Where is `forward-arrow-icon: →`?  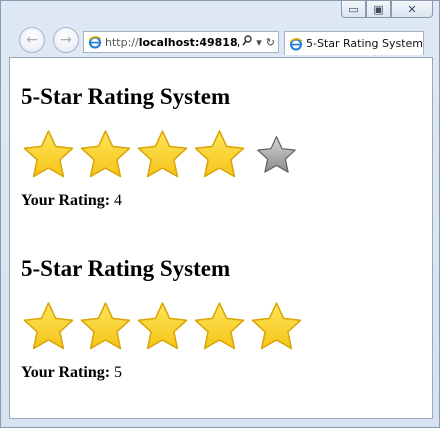 forward-arrow-icon: → is located at coordinates (66, 40).